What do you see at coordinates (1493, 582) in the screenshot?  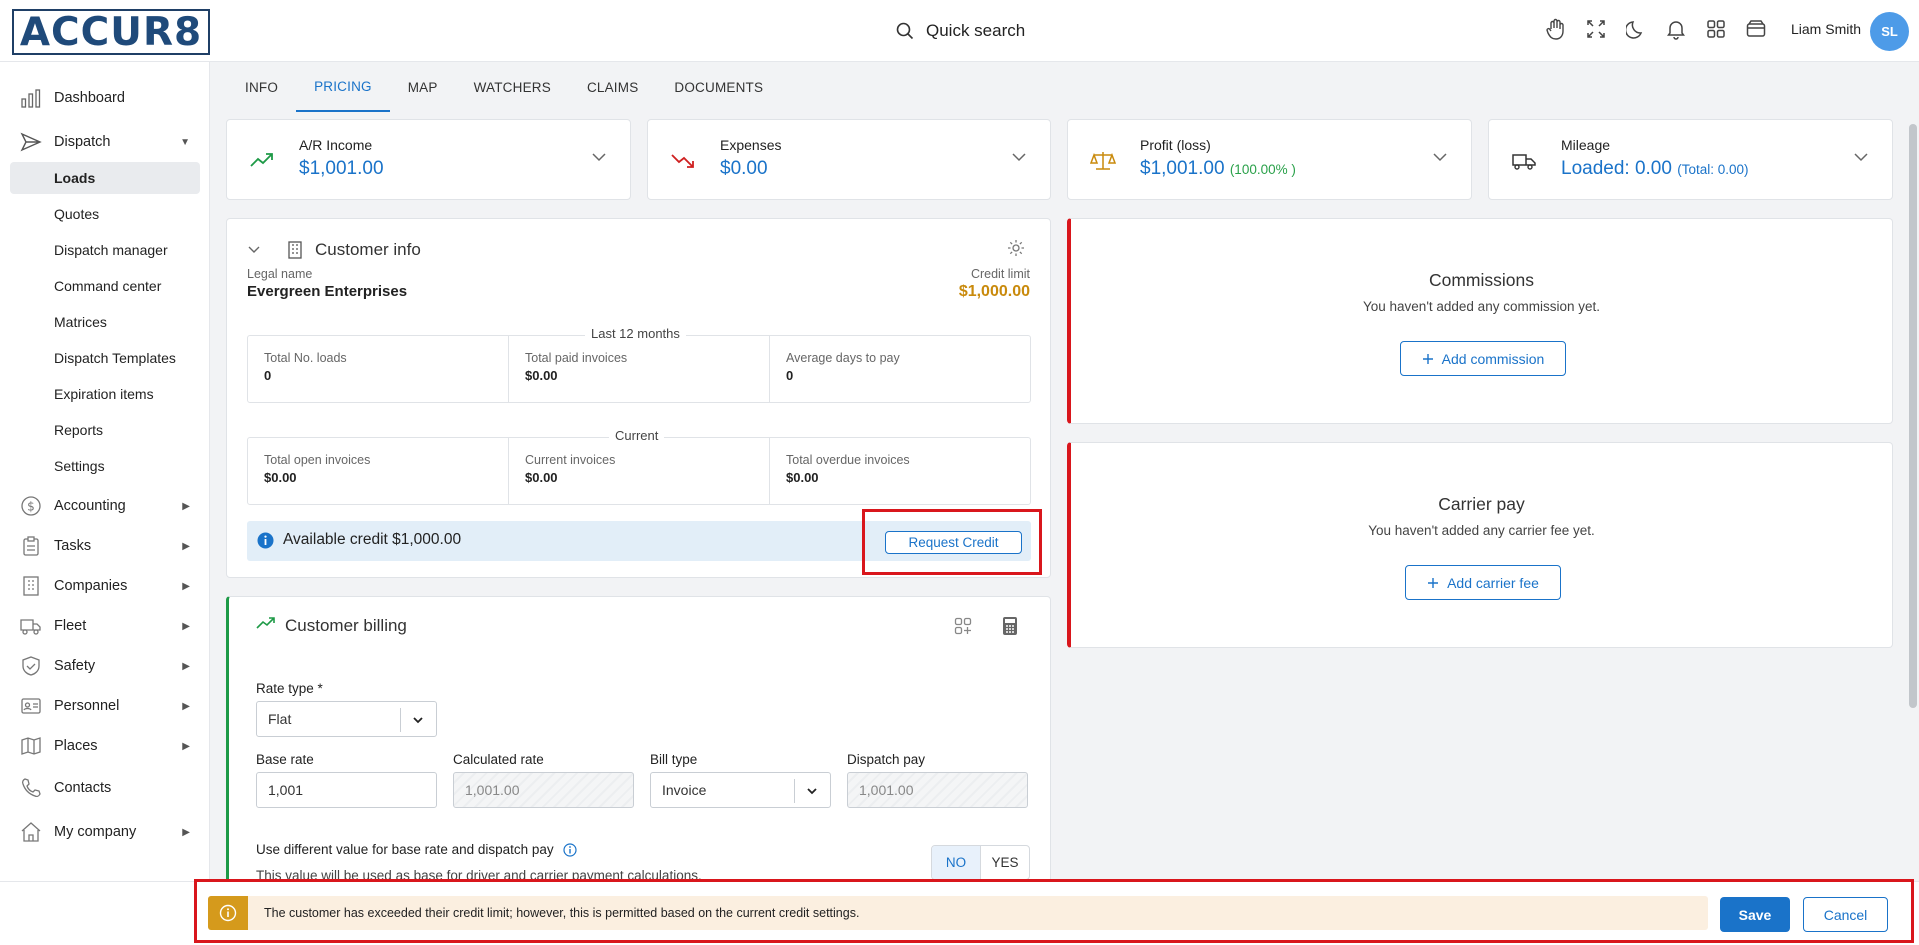 I see `add-carrier-fee-label: Add carrier fee` at bounding box center [1493, 582].